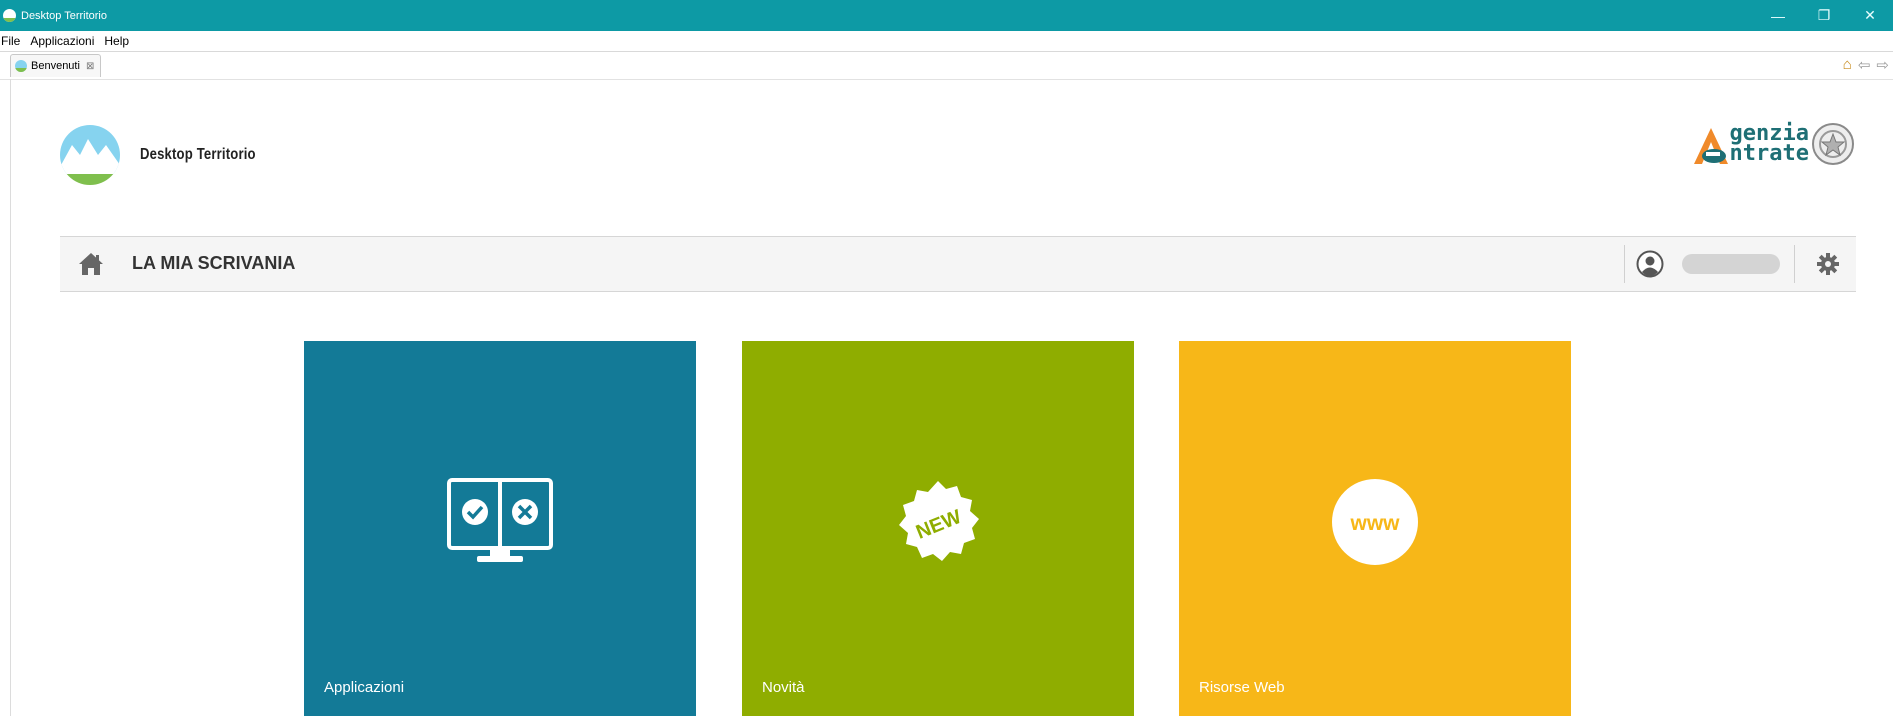 The height and width of the screenshot is (716, 1893). What do you see at coordinates (64, 41) in the screenshot?
I see `menu-applicazioni: Applicazioni` at bounding box center [64, 41].